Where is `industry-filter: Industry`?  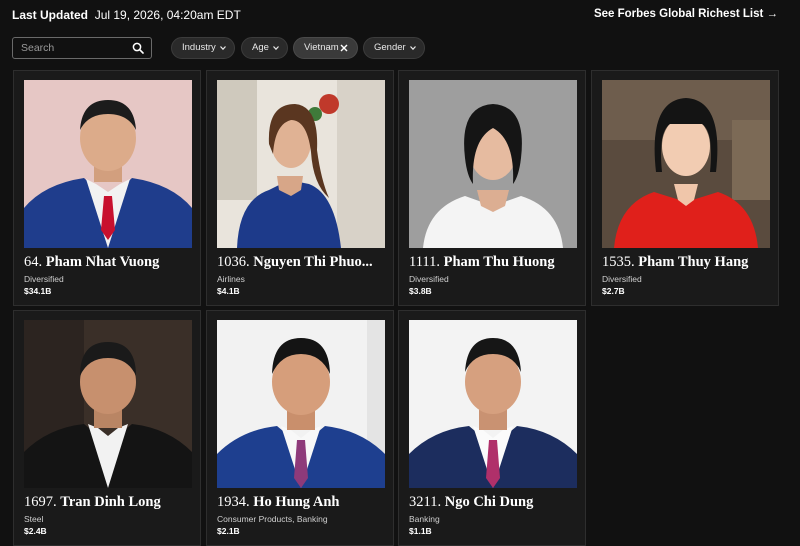 industry-filter: Industry is located at coordinates (203, 48).